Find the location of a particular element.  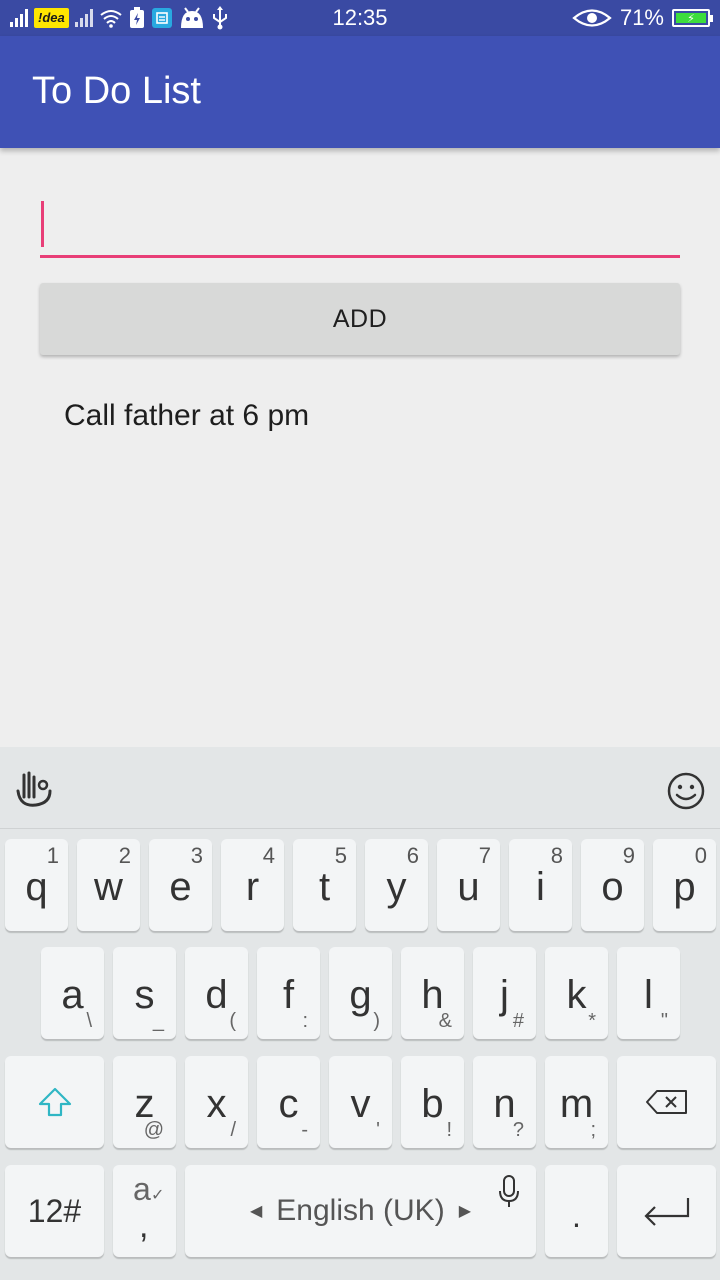

accent-comma-key: a ✓ , is located at coordinates (144, 1211).